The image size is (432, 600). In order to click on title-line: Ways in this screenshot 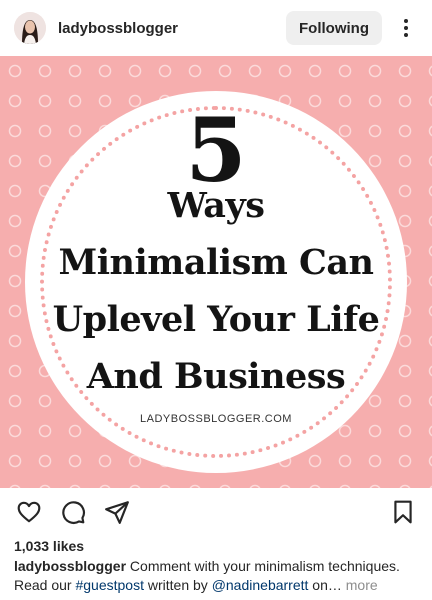, I will do `click(216, 205)`.